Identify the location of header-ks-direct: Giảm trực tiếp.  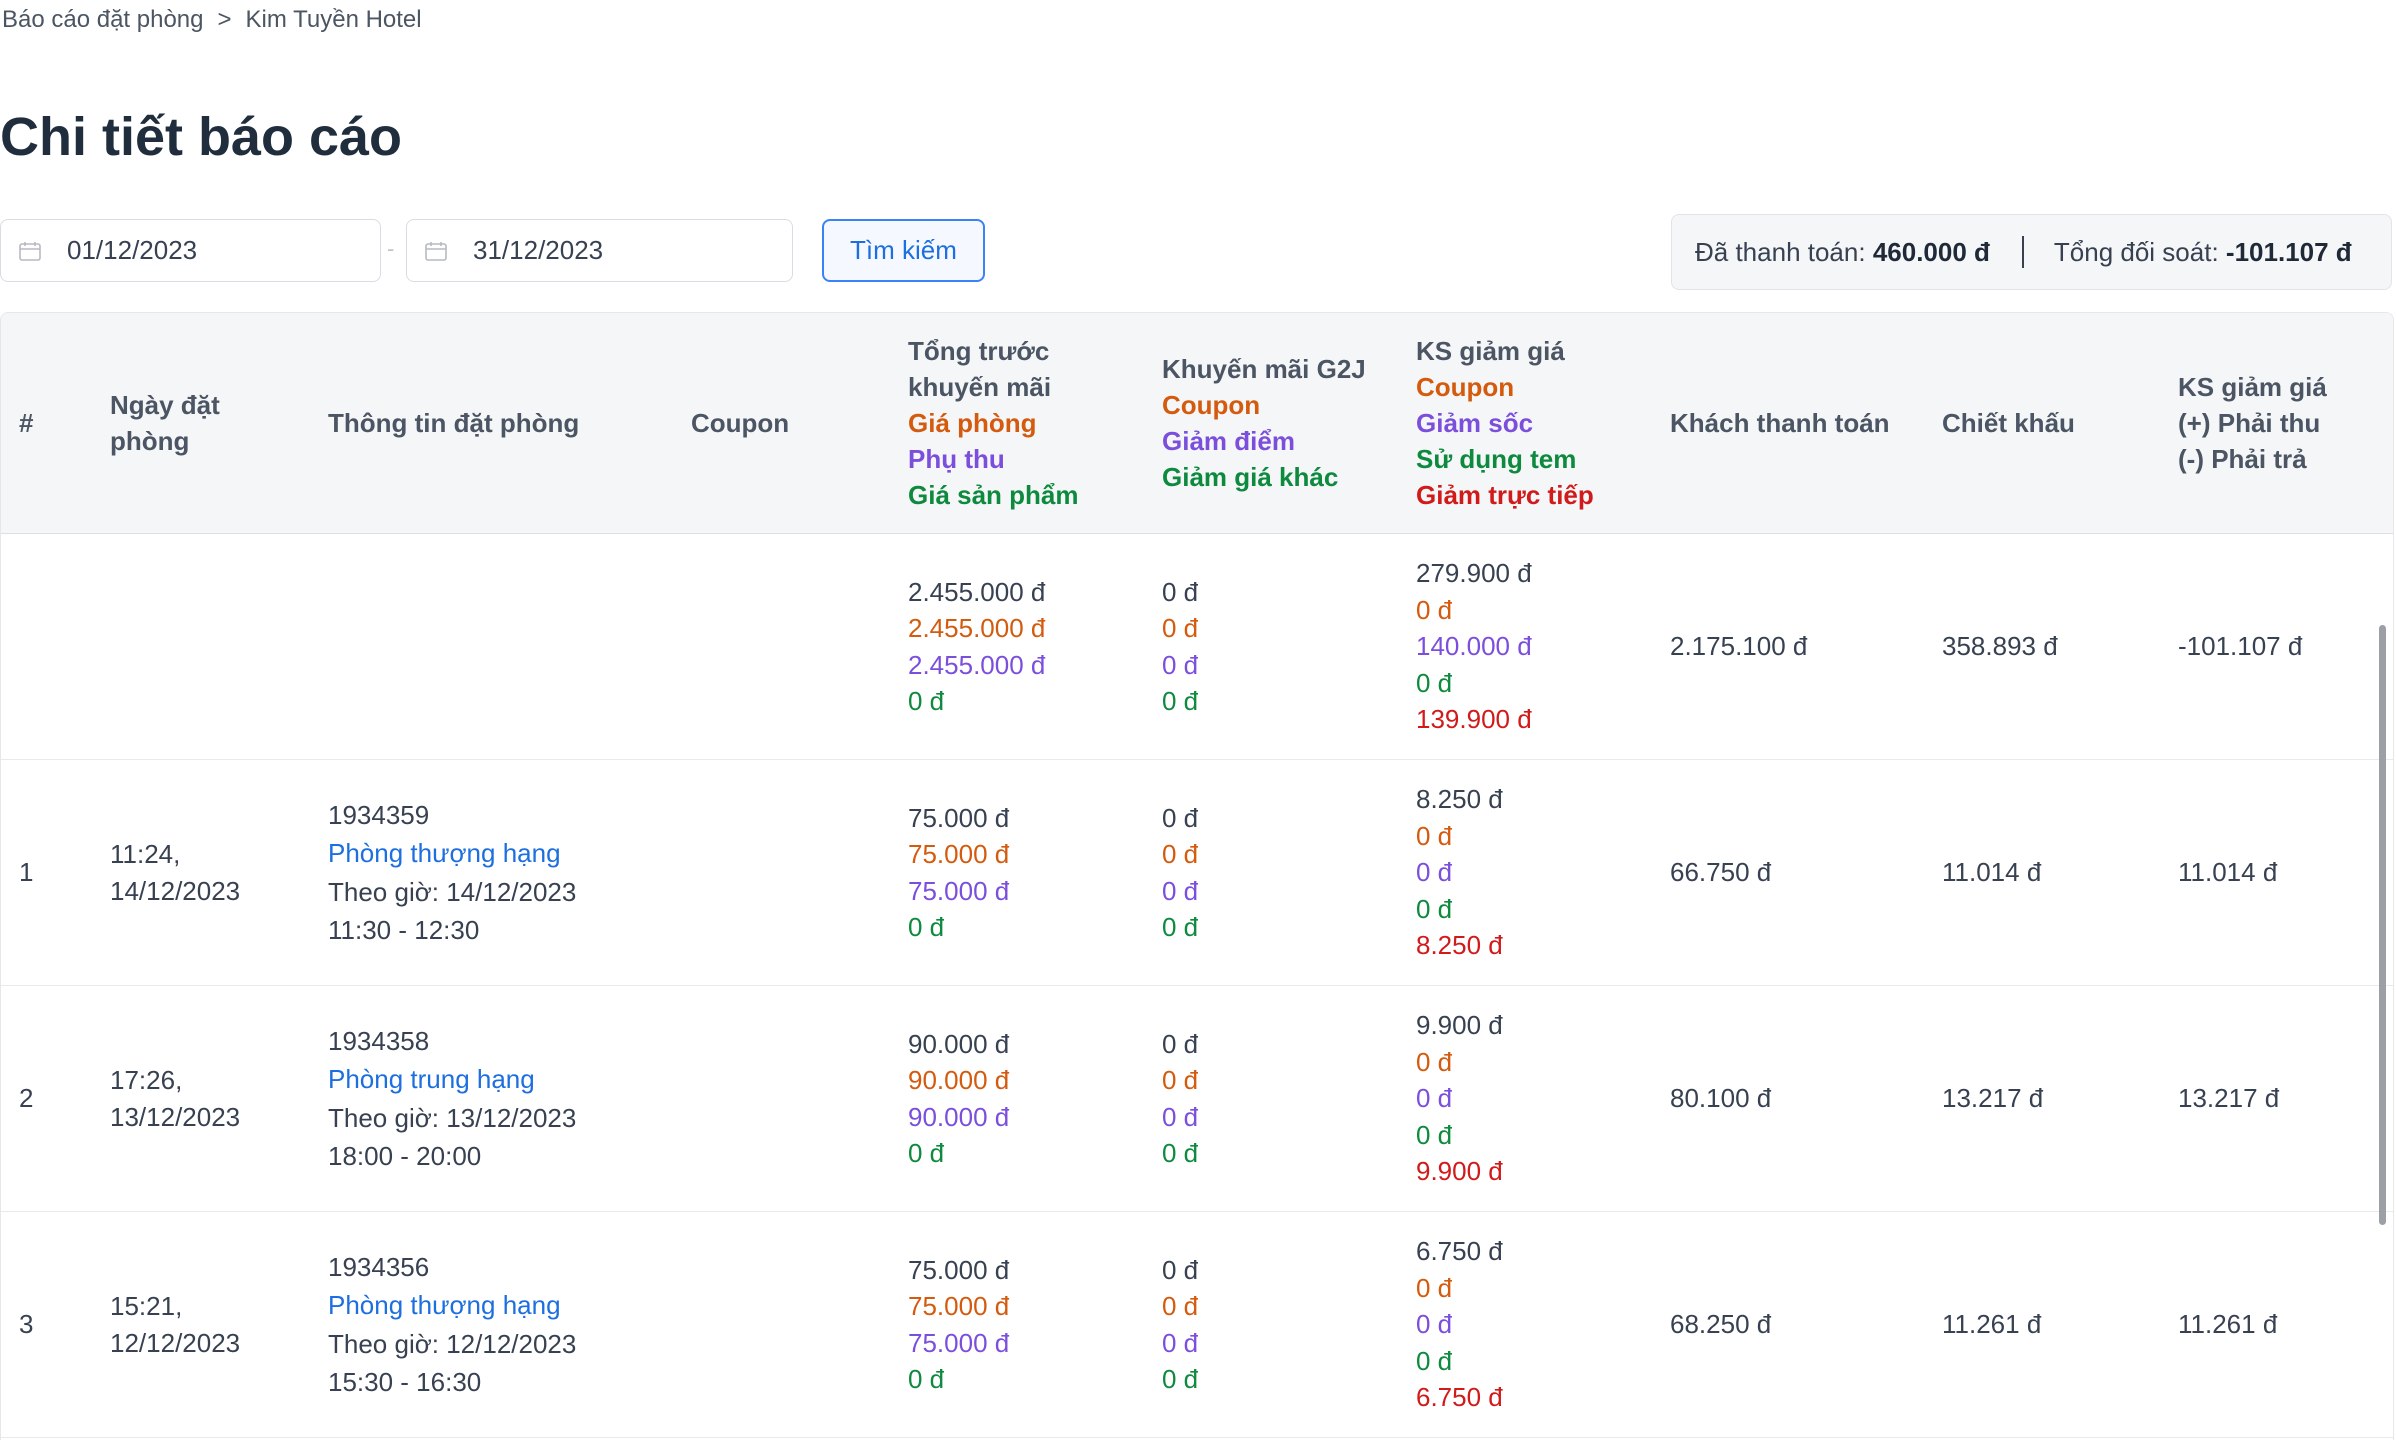
(1505, 495).